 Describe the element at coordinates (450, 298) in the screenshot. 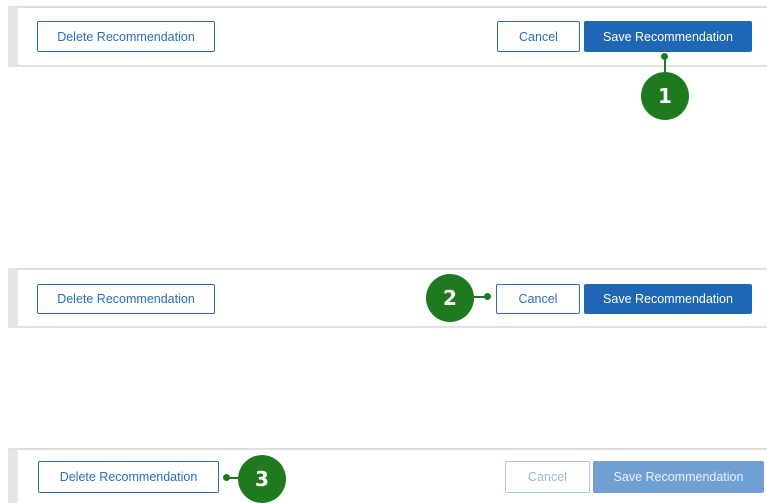

I see `callout-badge-2: 2` at that location.